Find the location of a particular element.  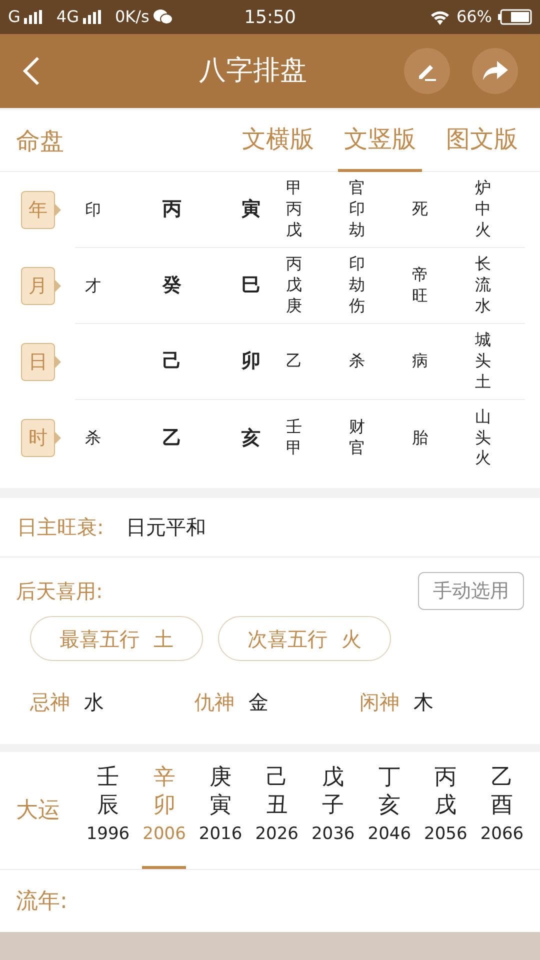

pillar-cell: 病 is located at coordinates (420, 361).